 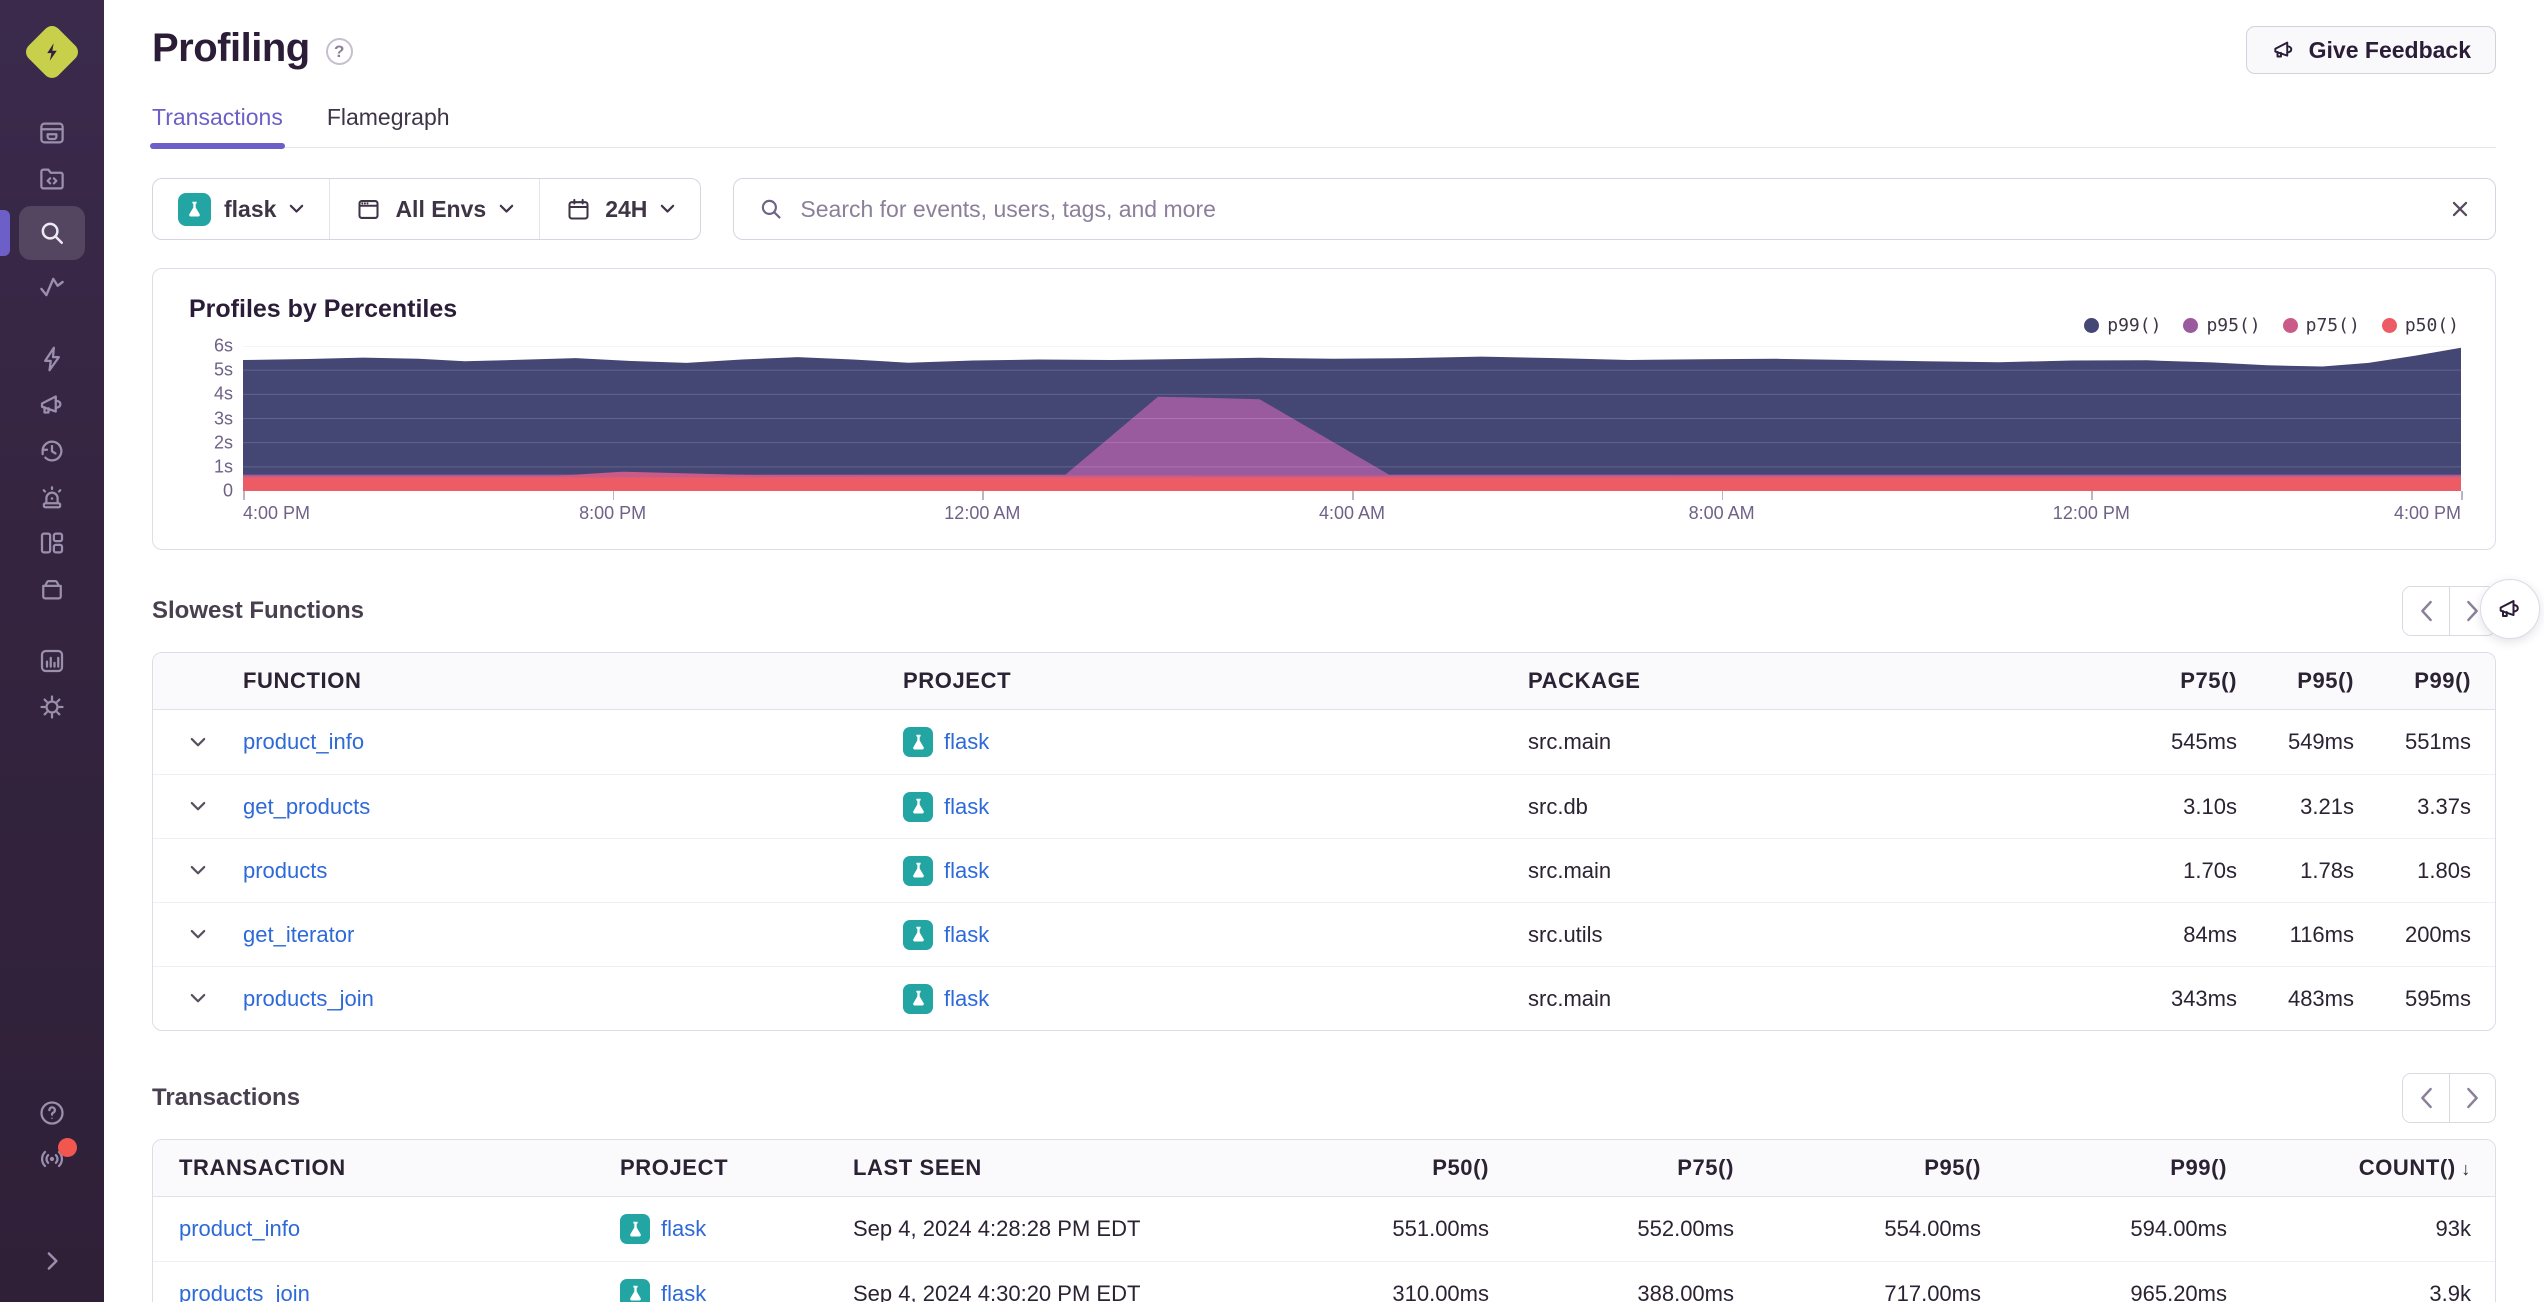 I want to click on sidebar-item-issues, so click(x=52, y=133).